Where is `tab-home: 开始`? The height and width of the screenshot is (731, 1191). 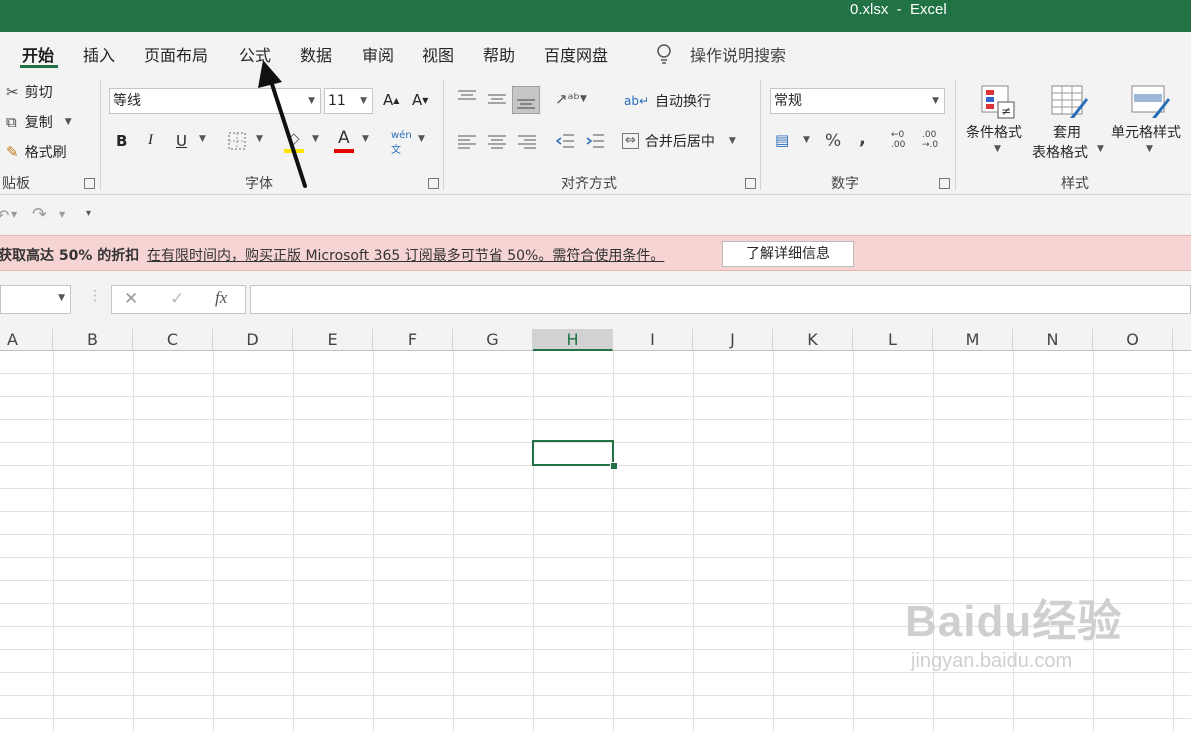
tab-home: 开始 is located at coordinates (38, 54).